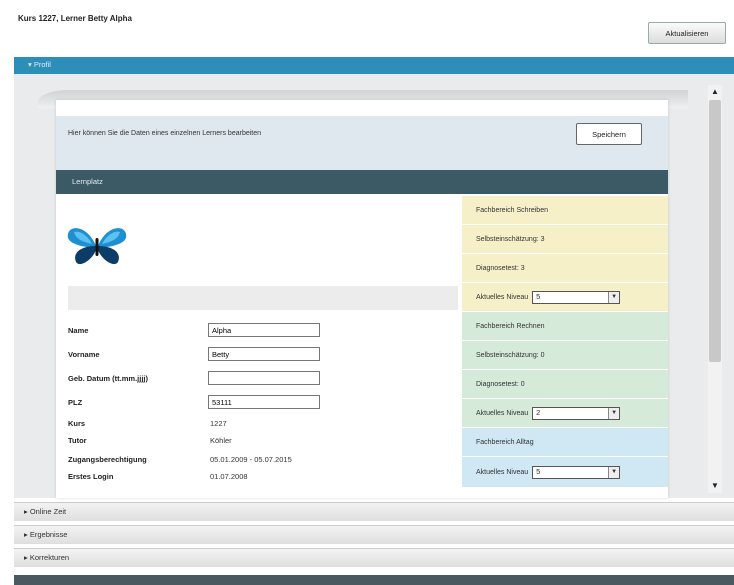 The image size is (734, 585). Describe the element at coordinates (264, 330) in the screenshot. I see `name-input` at that location.